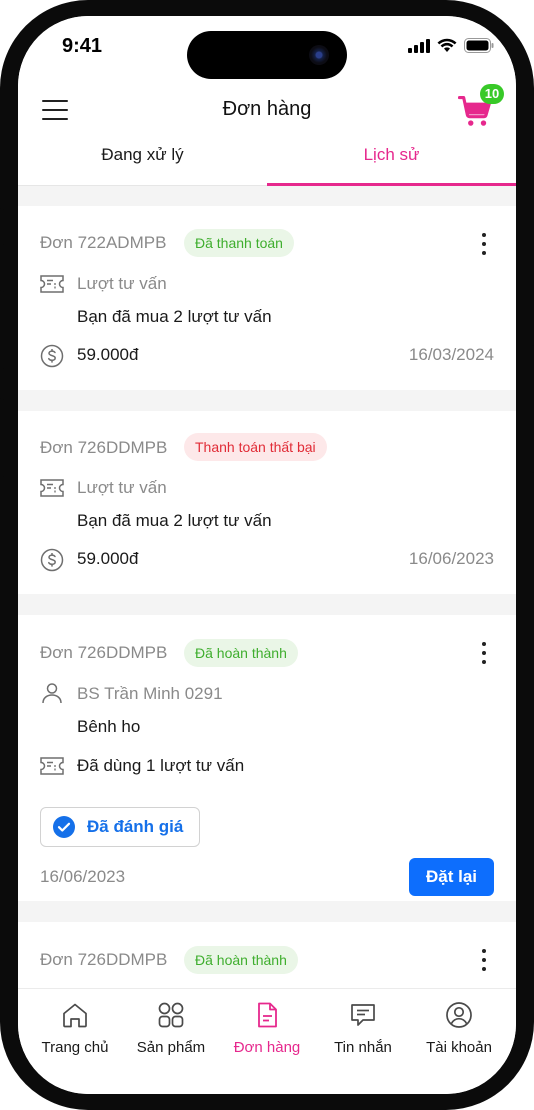 The width and height of the screenshot is (534, 1110). Describe the element at coordinates (532, 409) in the screenshot. I see `power-button` at that location.